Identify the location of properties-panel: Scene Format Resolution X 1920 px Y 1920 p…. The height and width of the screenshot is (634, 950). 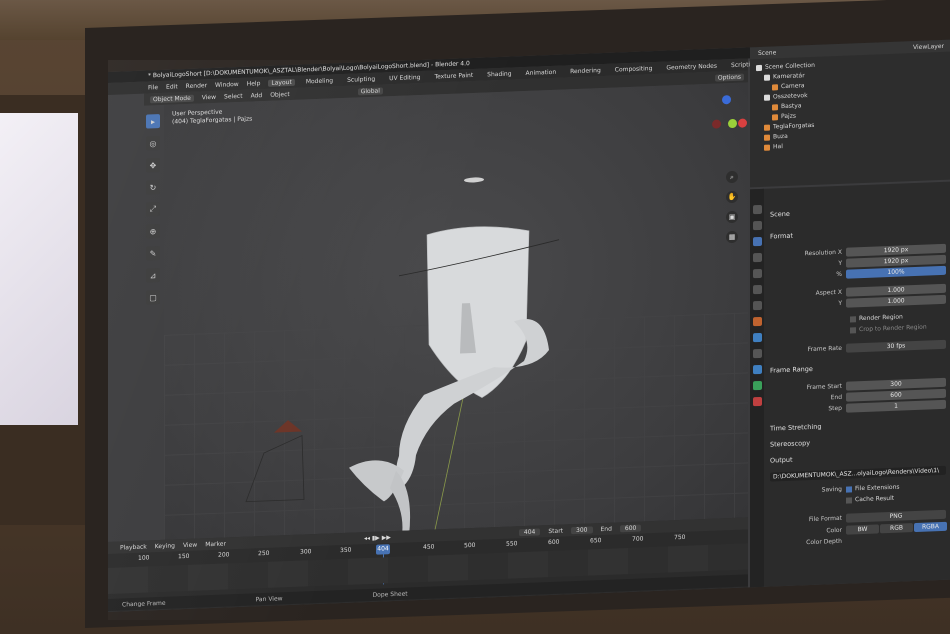
(850, 384).